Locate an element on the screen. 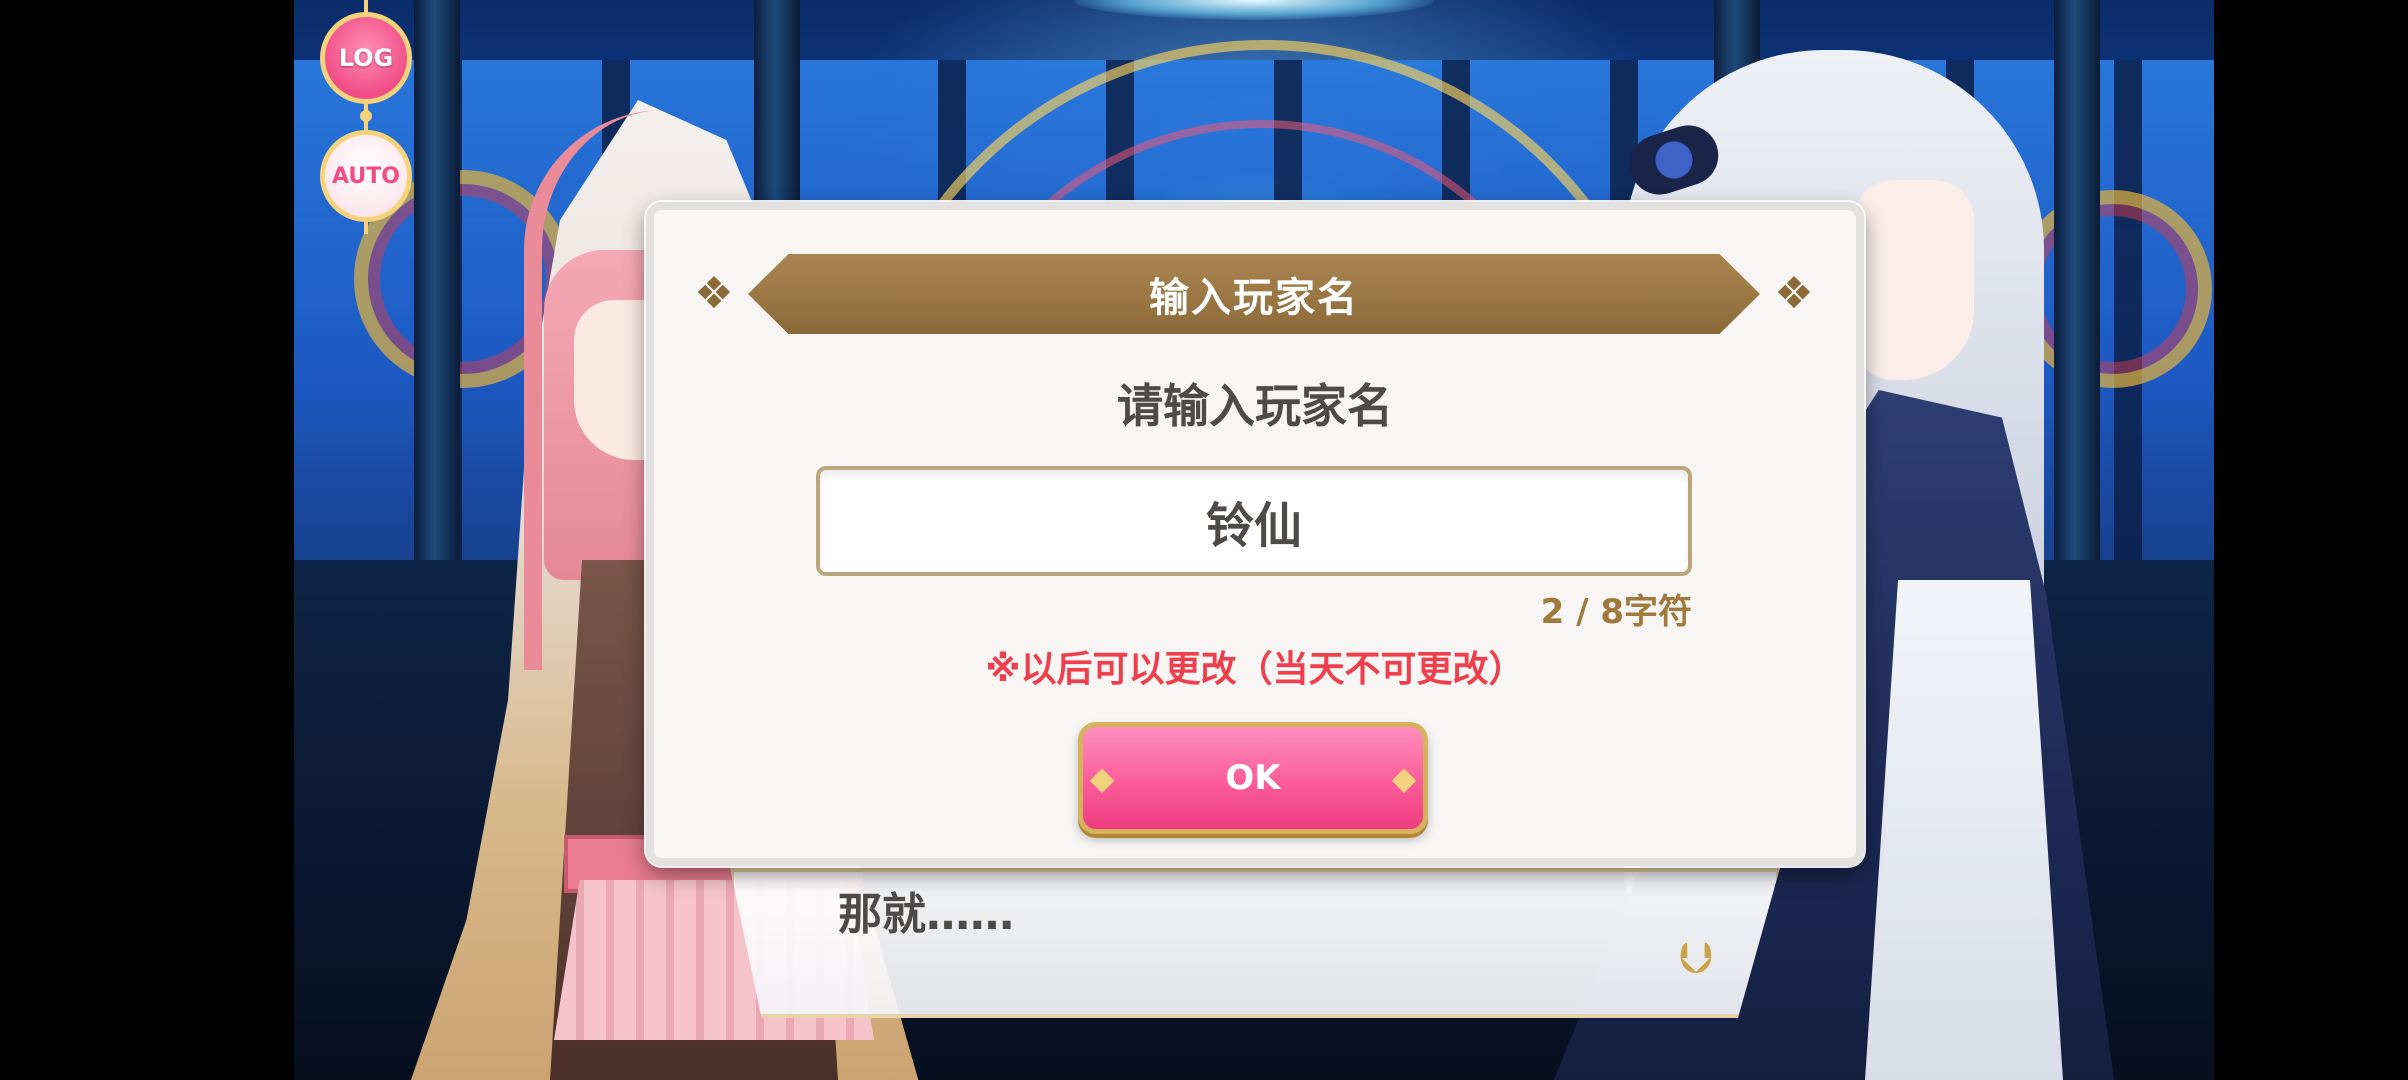 The height and width of the screenshot is (1080, 2408). dialog-prompt: 请输入玩家名 is located at coordinates (1255, 406).